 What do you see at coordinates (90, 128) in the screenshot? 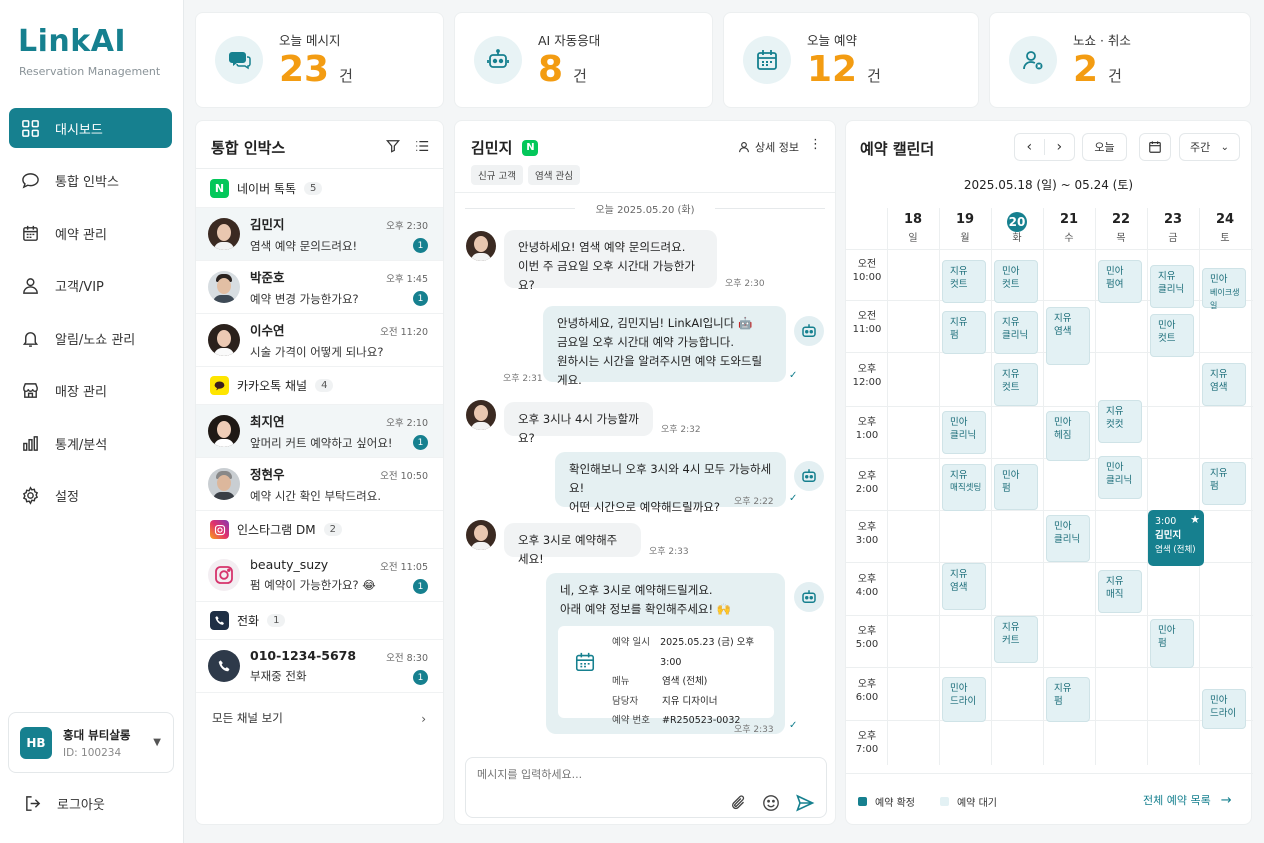
I see `sidebar-item-dashboard: 대시보드` at bounding box center [90, 128].